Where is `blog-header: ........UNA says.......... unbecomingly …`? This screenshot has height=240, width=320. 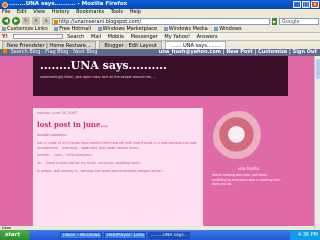
blog-header: ........UNA says.......... unbecomingly … is located at coordinates (160, 76).